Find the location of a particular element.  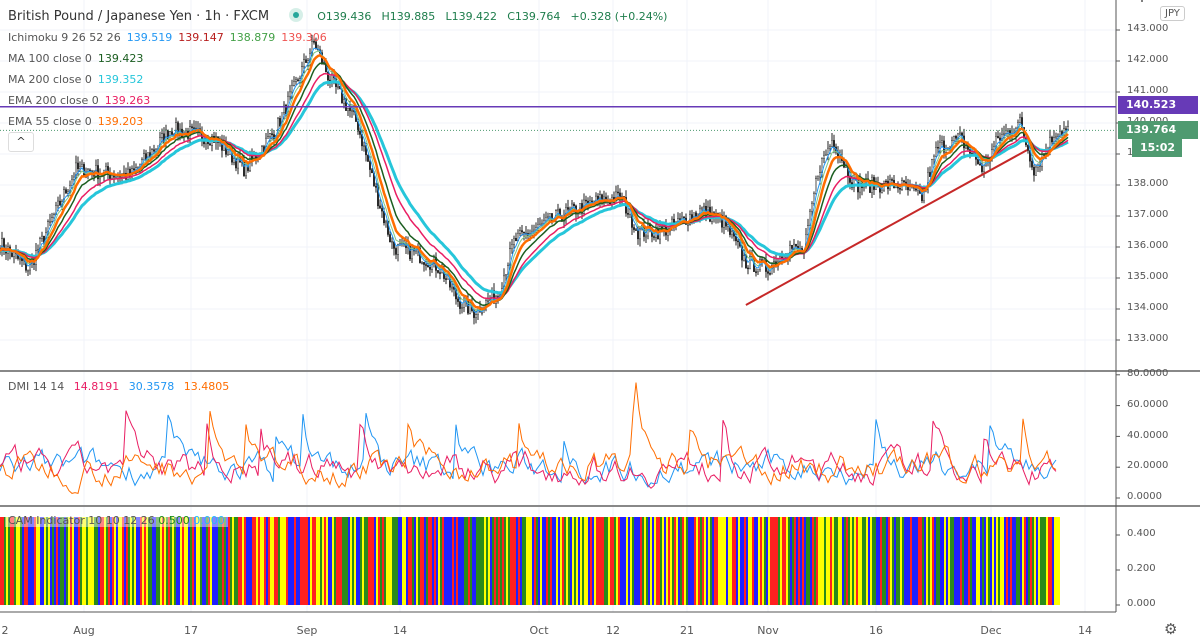

settings-gear-icon: ⚙ is located at coordinates (1170, 629).